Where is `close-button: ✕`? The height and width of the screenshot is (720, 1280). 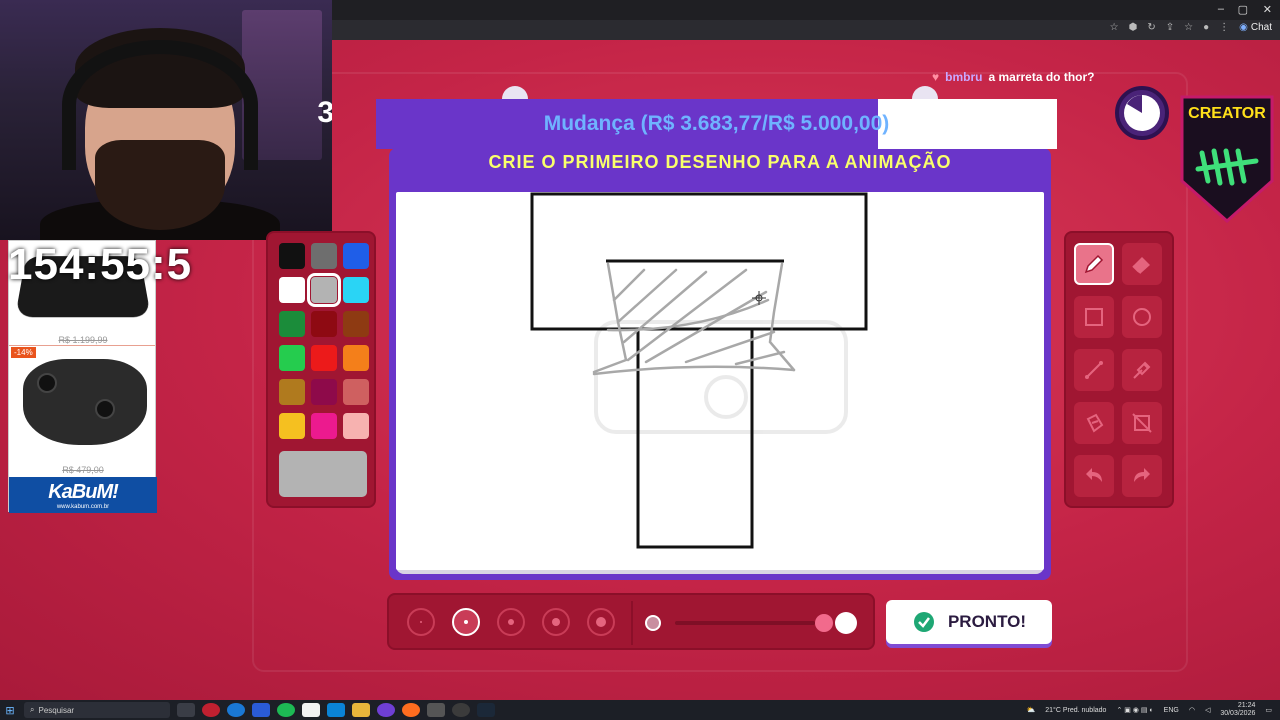
close-button: ✕ is located at coordinates (1267, 9).